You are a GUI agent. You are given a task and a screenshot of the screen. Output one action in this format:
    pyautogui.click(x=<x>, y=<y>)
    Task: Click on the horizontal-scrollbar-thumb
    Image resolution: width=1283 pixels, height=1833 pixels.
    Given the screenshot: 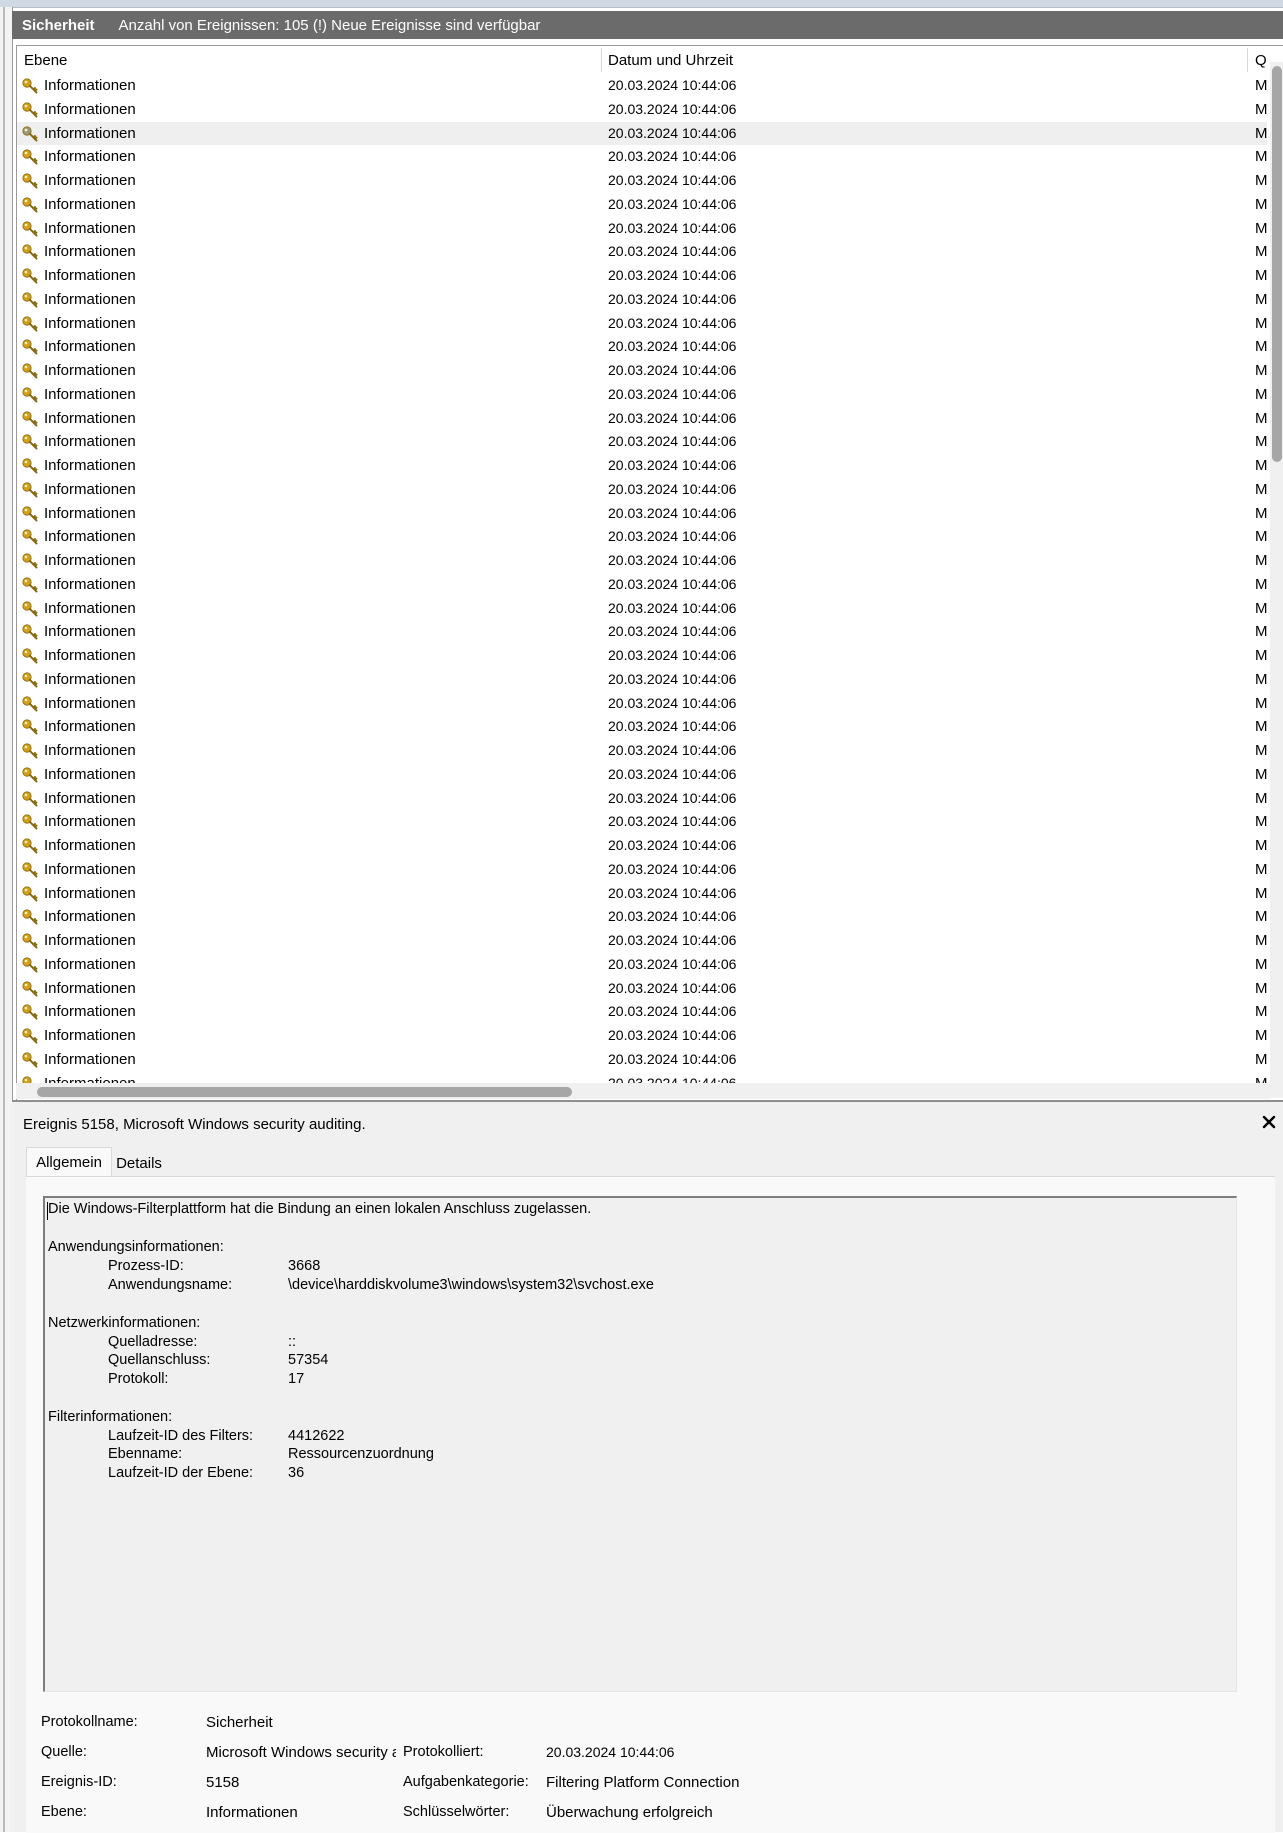 What is the action you would take?
    pyautogui.click(x=304, y=1092)
    